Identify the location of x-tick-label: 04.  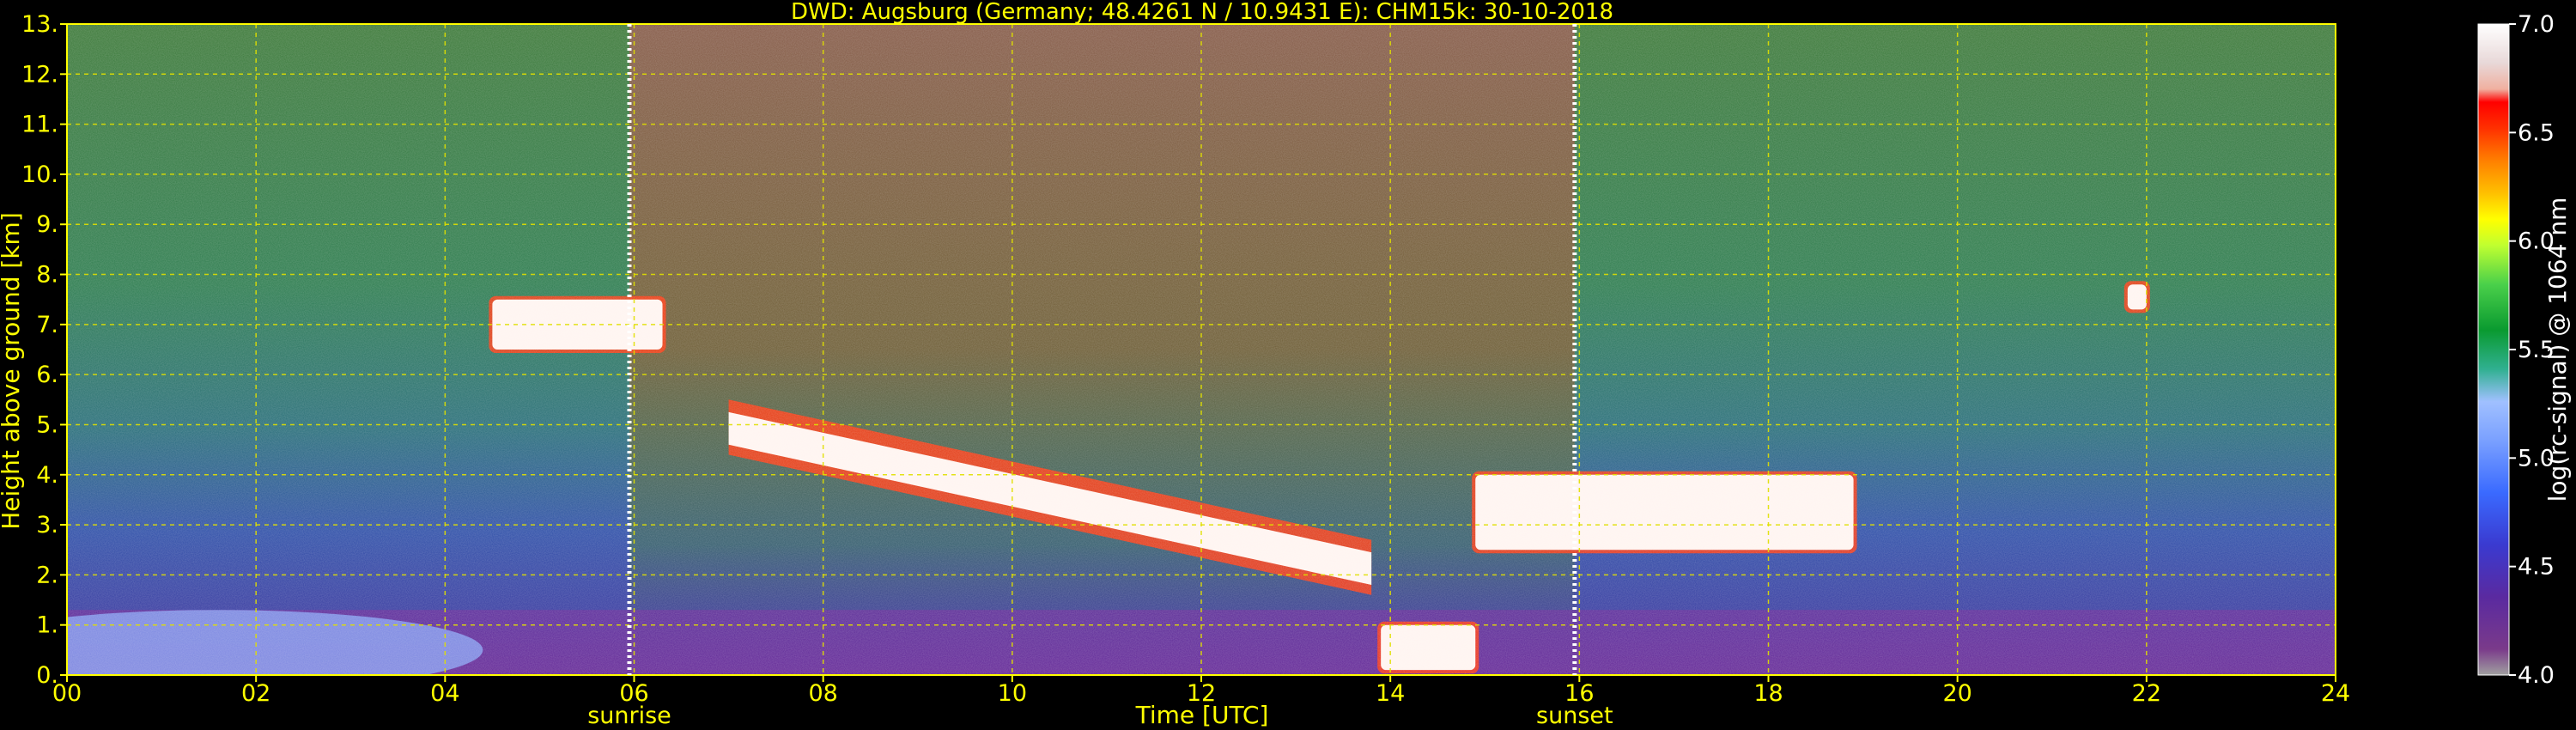
(444, 693).